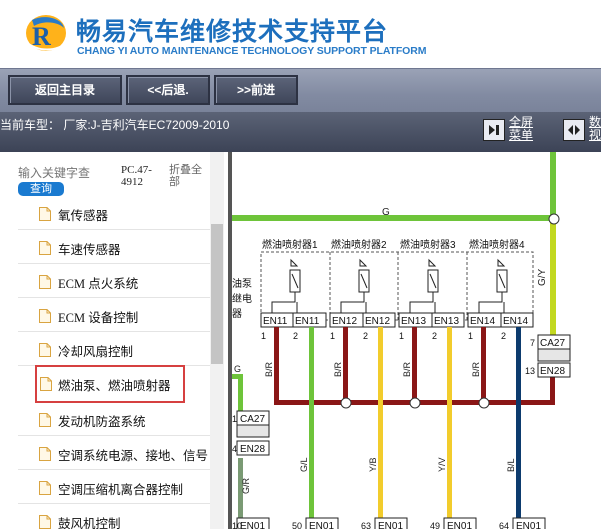 The image size is (601, 529). Describe the element at coordinates (321, 525) in the screenshot. I see `bottom-conn-2: EN01` at that location.